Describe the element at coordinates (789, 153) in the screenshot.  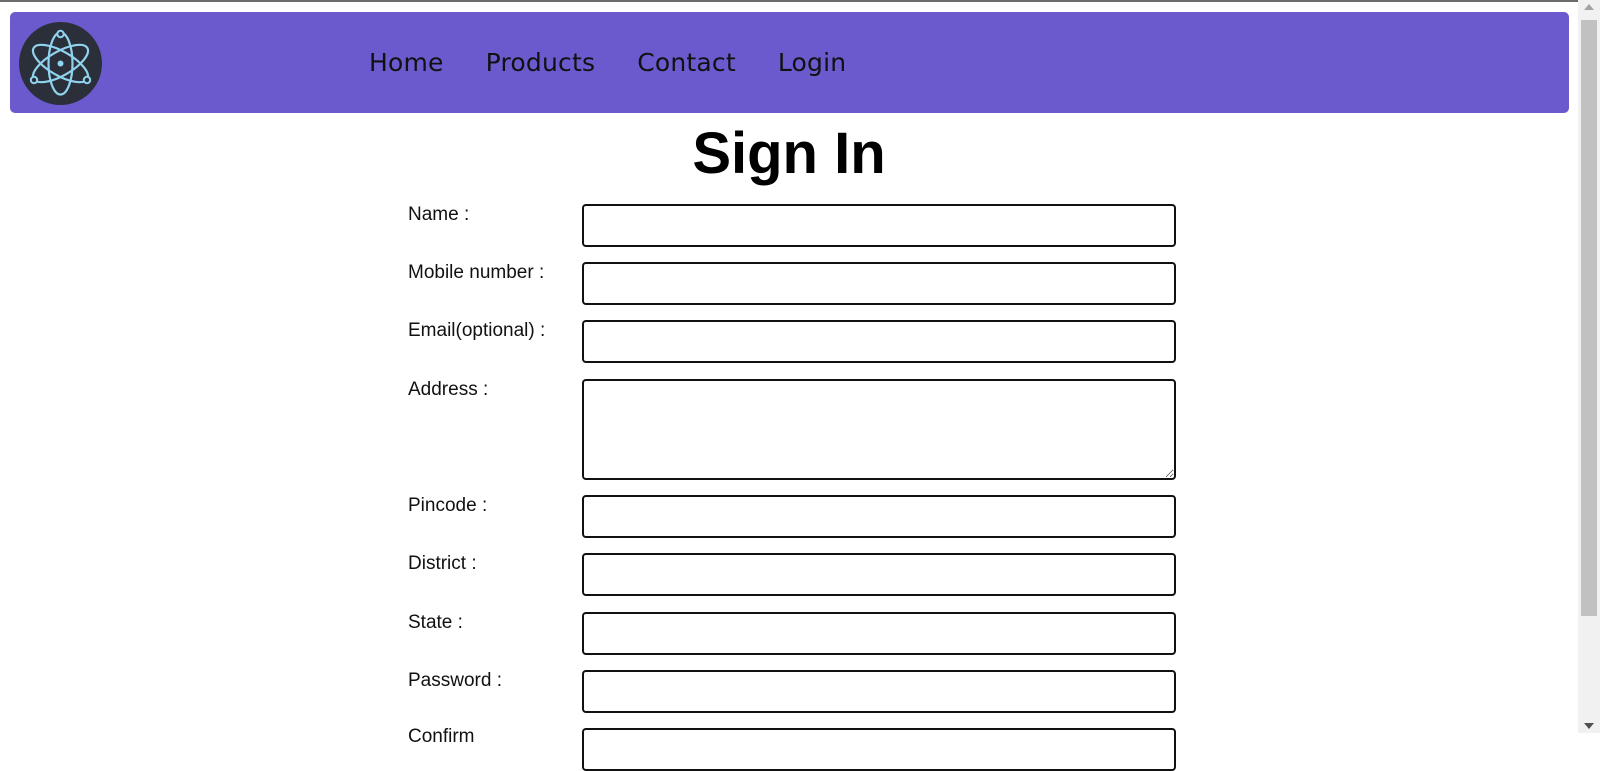
I see `page-title: Sign In` at that location.